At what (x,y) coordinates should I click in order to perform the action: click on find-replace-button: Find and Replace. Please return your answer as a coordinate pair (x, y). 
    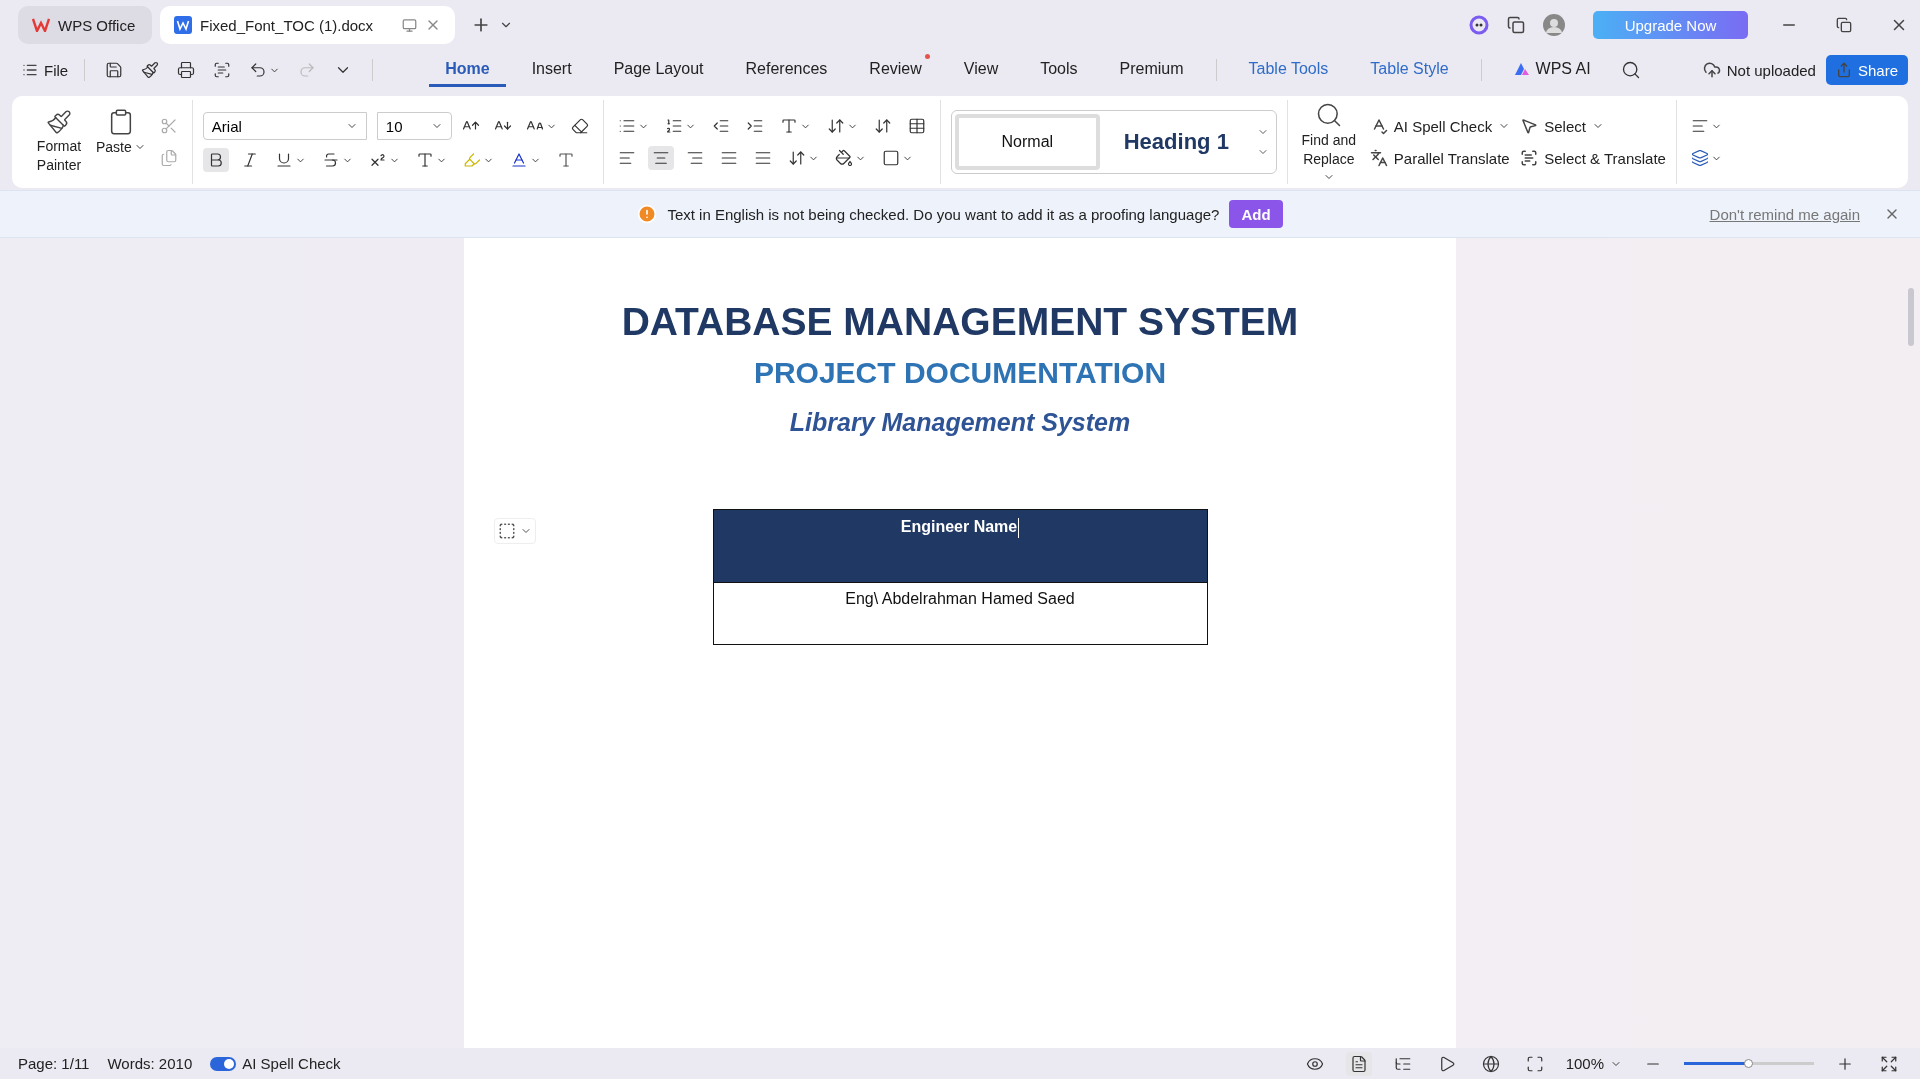
    Looking at the image, I should click on (1328, 142).